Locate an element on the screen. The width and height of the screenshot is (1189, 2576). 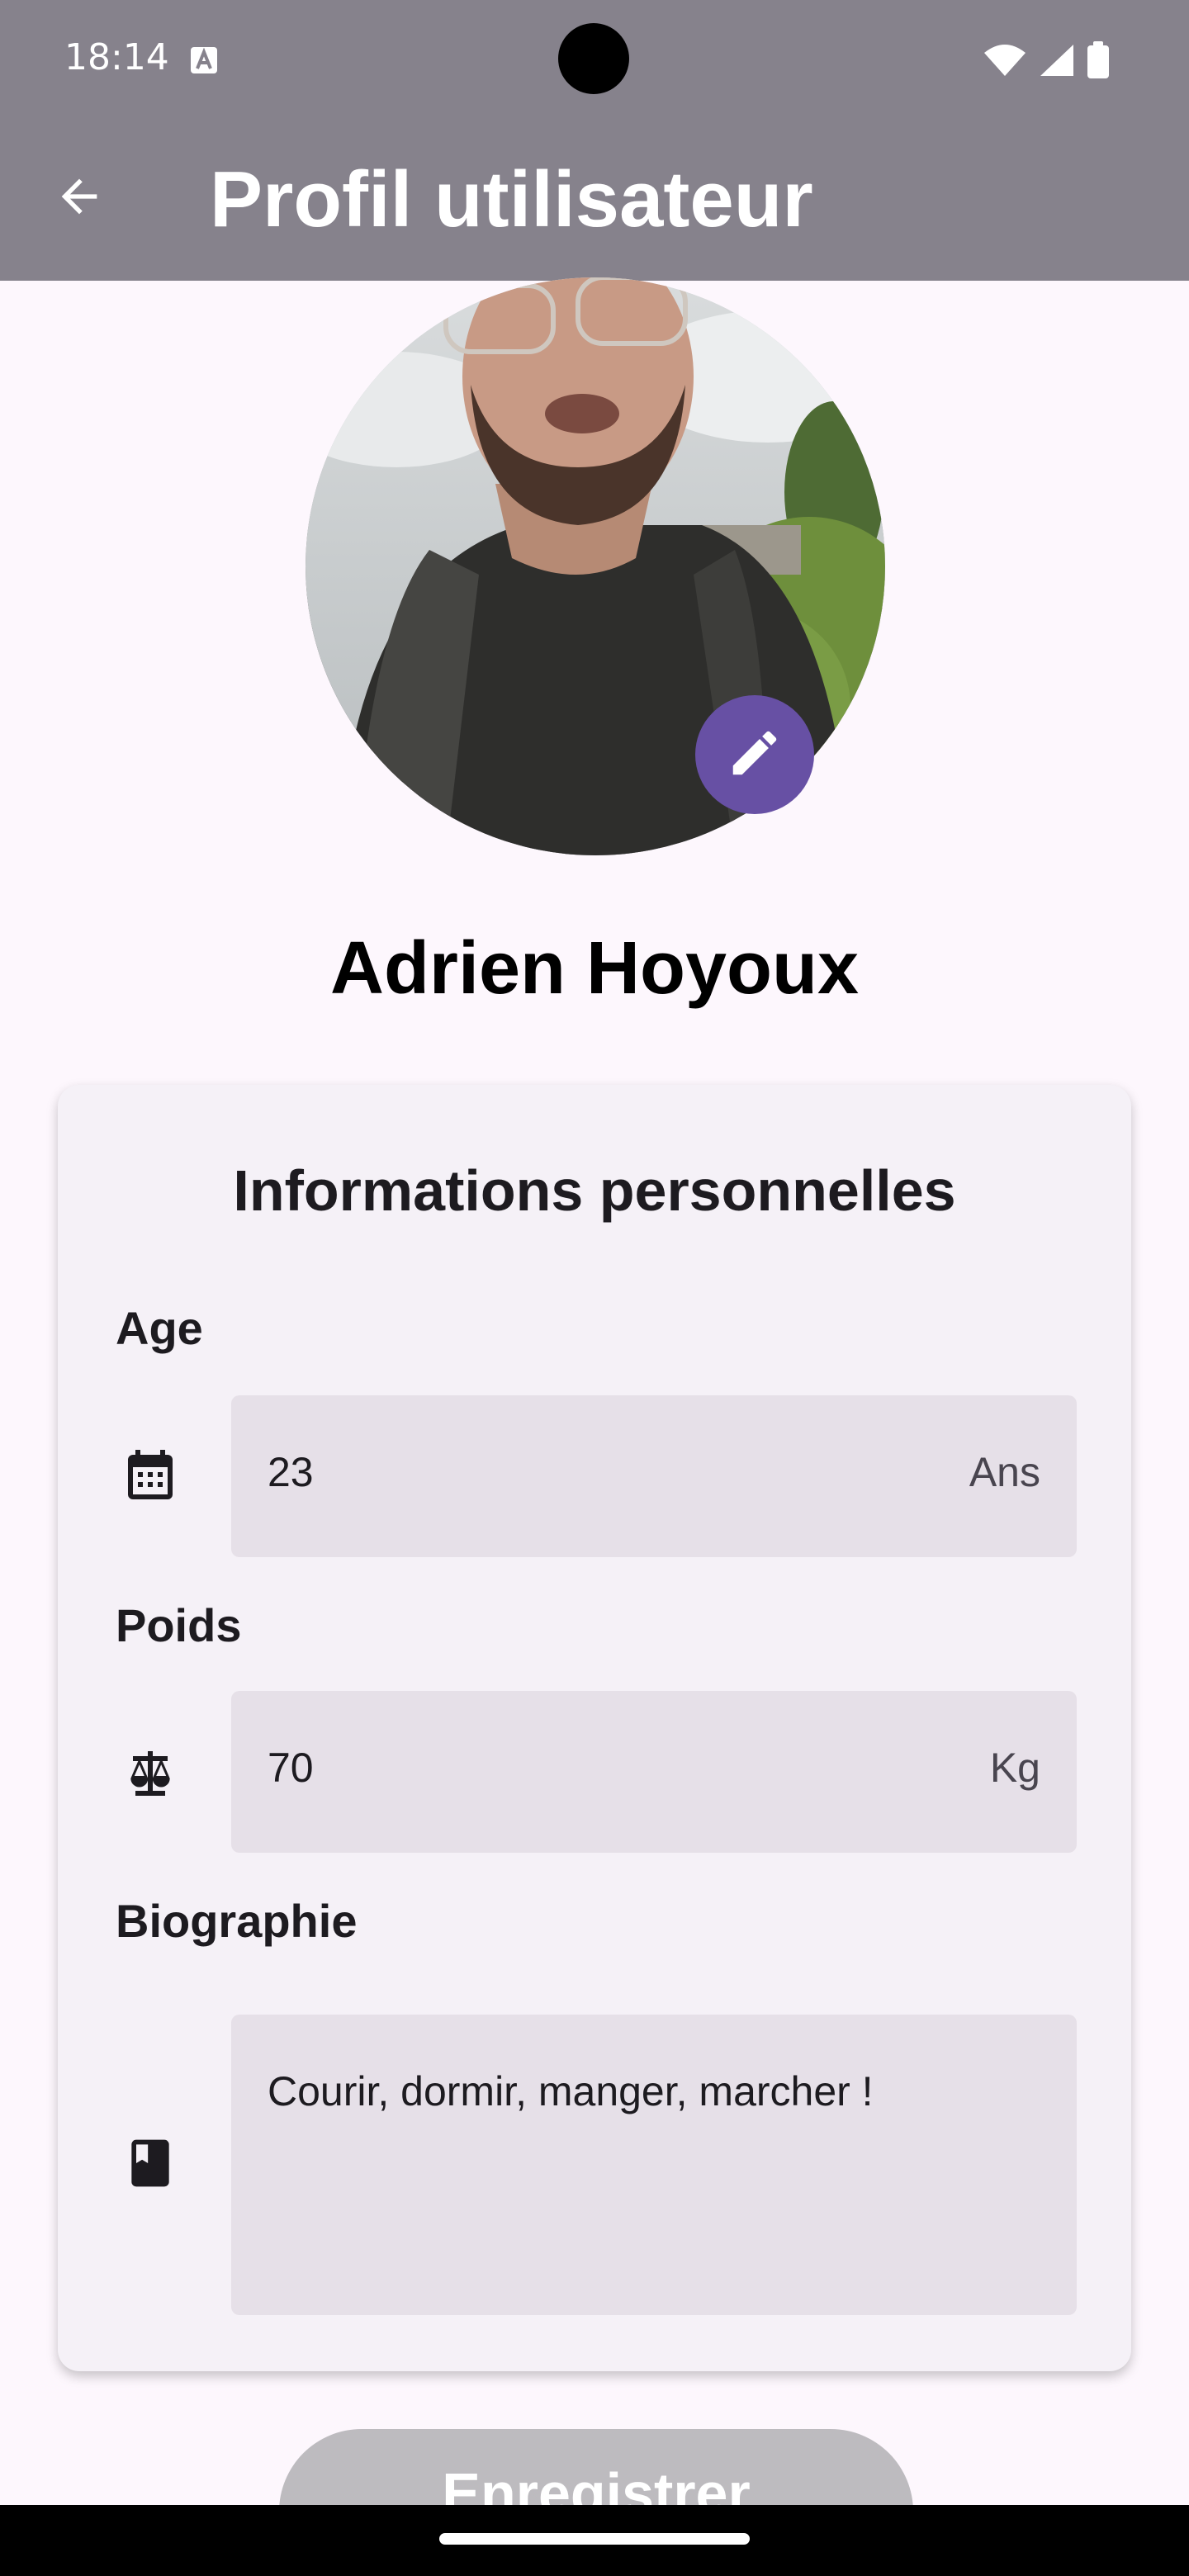
pencil-icon is located at coordinates (755, 754).